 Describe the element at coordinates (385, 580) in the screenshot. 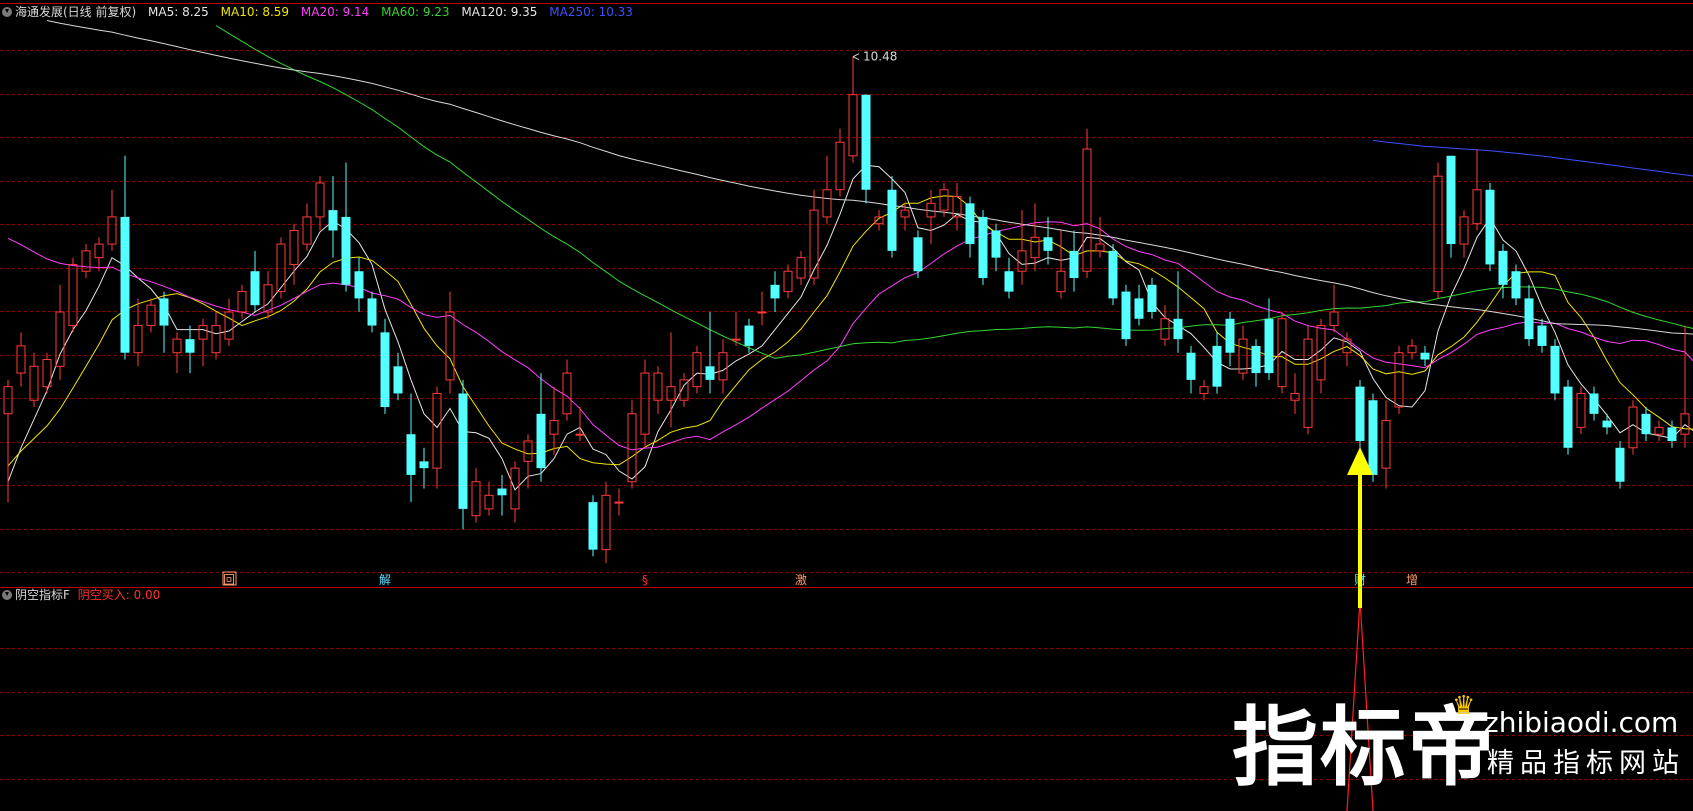

I see `signal-marker: 解` at that location.